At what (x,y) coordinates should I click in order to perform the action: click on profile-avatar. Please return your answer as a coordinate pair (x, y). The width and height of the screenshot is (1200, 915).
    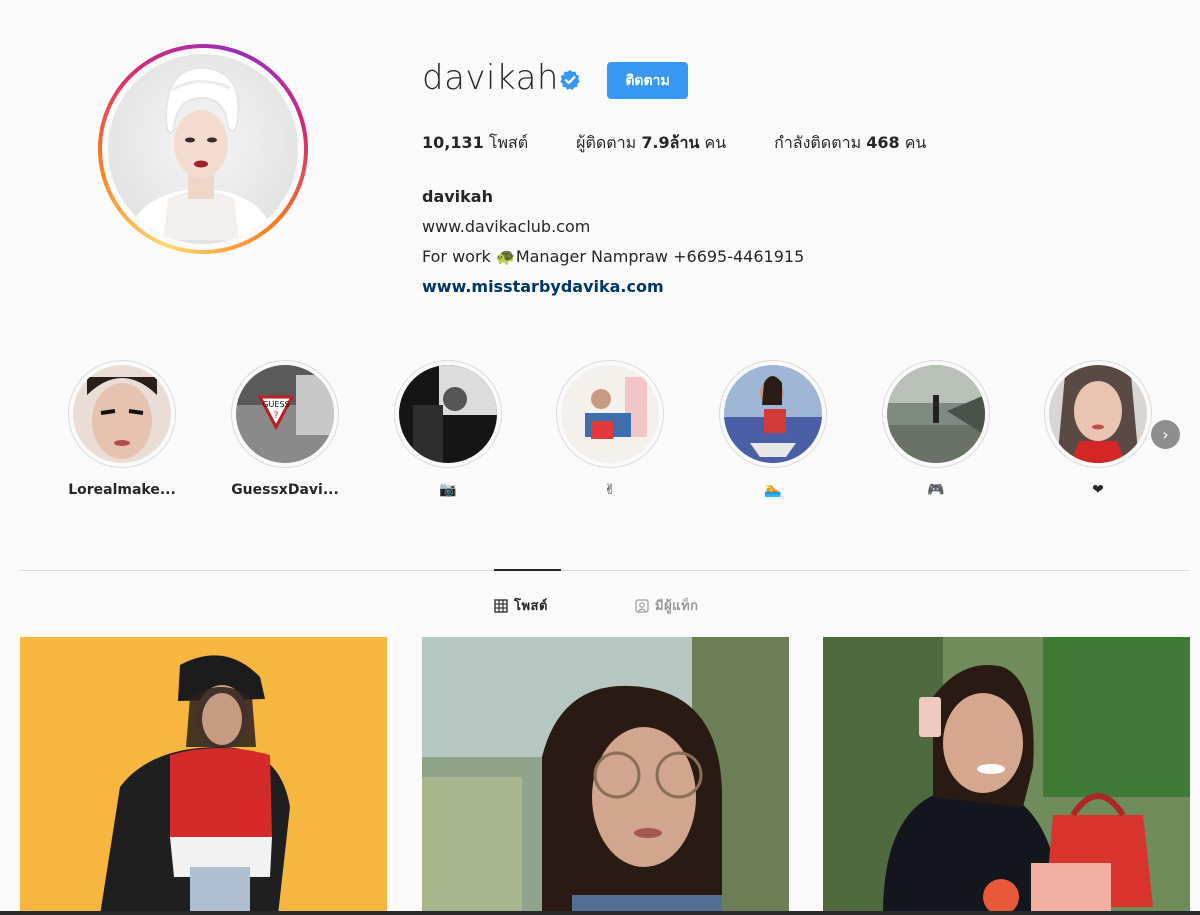
    Looking at the image, I should click on (203, 149).